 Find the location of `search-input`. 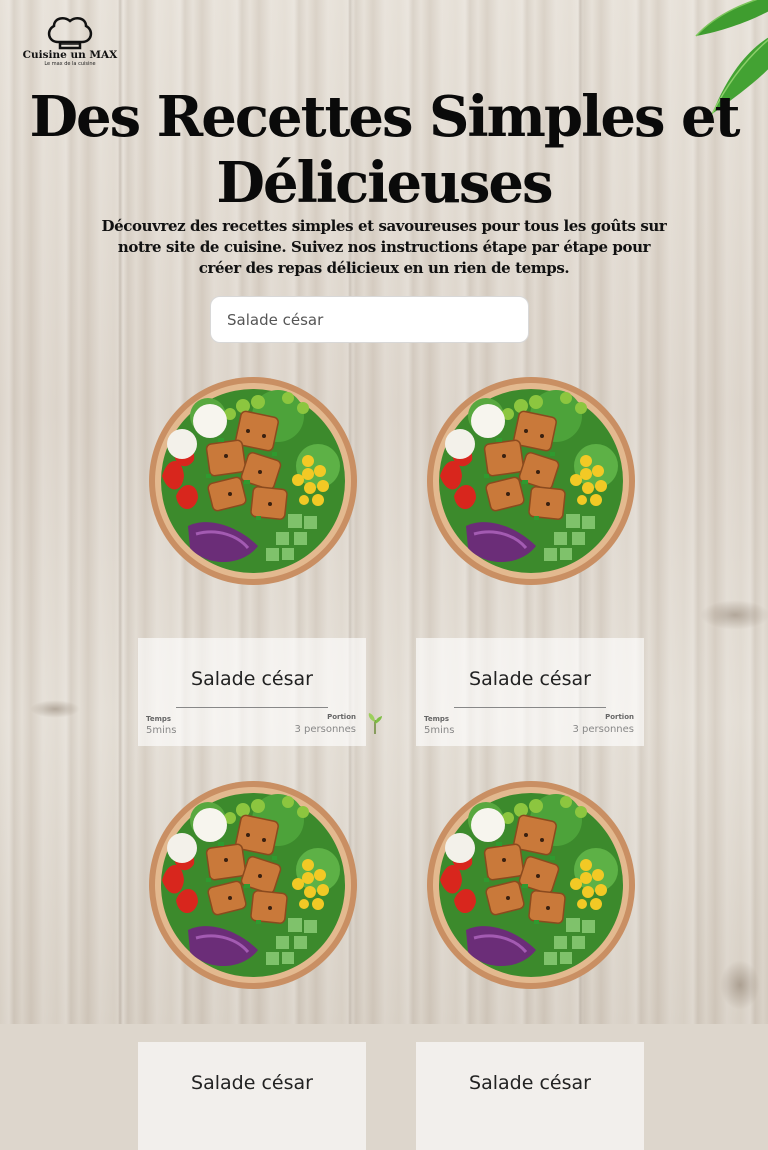

search-input is located at coordinates (369, 319).